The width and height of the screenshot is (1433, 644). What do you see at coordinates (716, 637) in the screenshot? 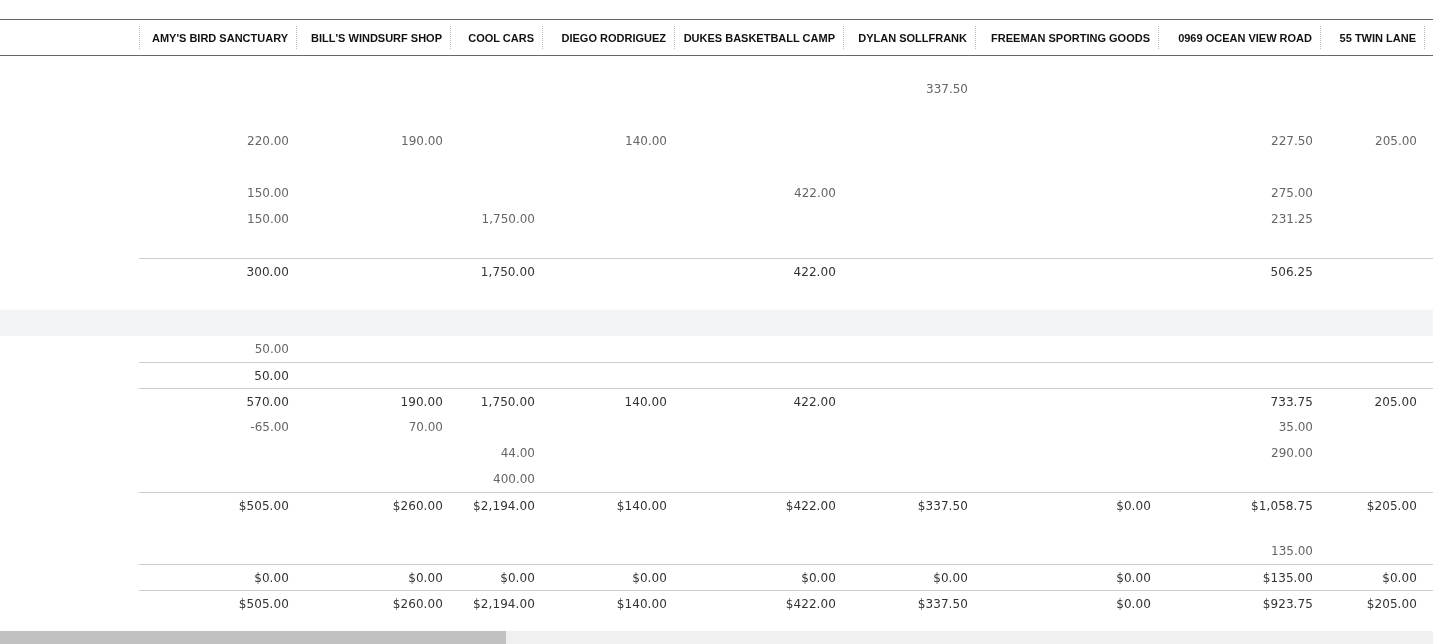
I see `horizontal-scrollbar` at bounding box center [716, 637].